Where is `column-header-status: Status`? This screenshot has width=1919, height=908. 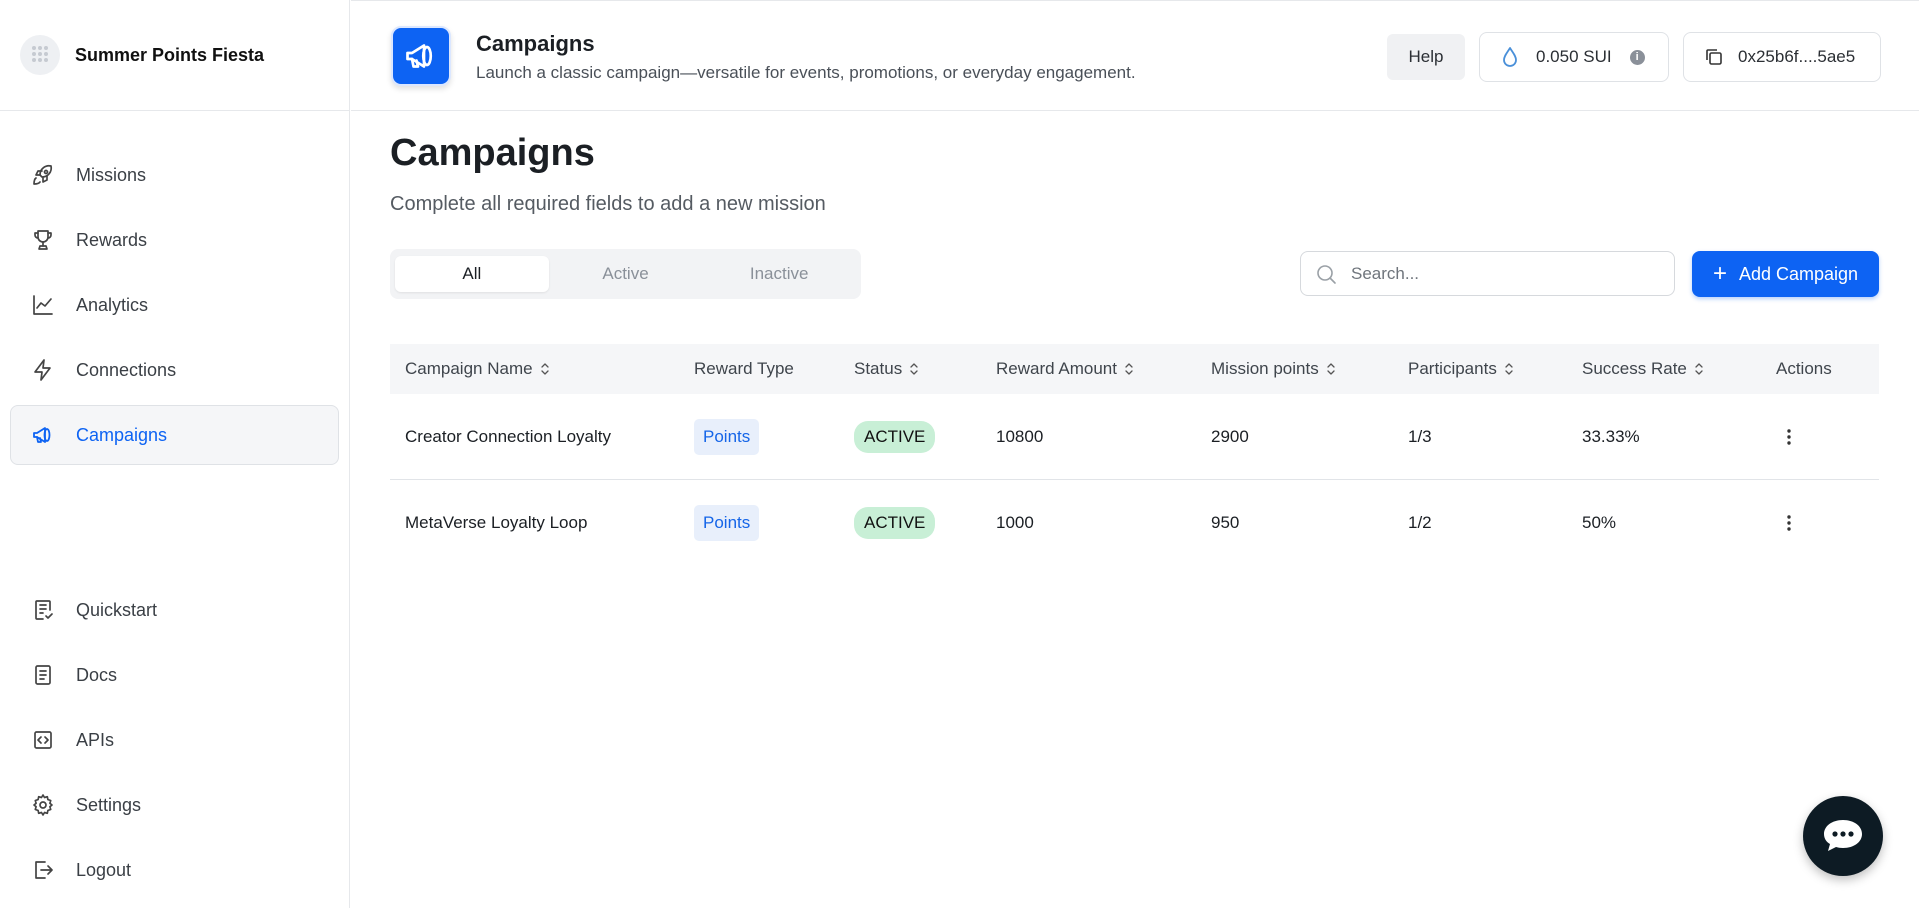
column-header-status: Status is located at coordinates (925, 369).